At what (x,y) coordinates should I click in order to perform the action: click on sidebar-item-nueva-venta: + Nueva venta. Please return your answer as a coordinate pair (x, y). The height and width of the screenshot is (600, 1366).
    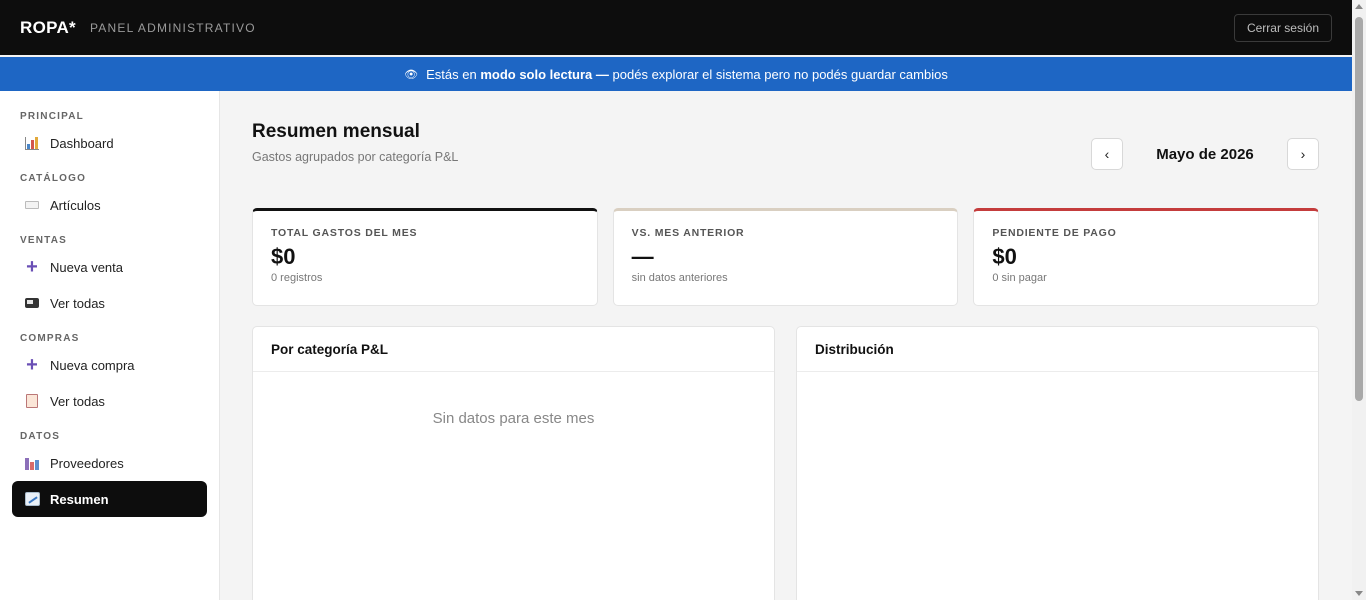
    Looking at the image, I should click on (109, 267).